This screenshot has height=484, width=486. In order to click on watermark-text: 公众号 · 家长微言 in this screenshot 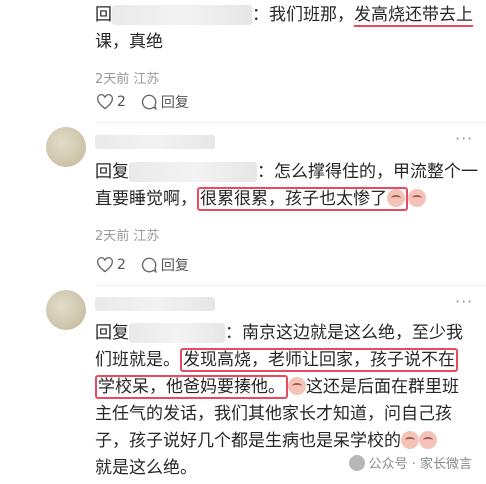, I will do `click(420, 464)`.